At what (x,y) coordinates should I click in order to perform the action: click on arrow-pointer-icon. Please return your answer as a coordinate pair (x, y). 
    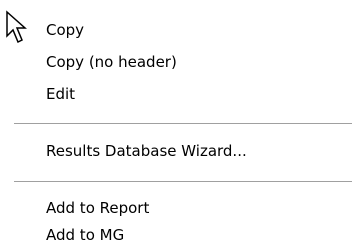
    Looking at the image, I should click on (16, 27).